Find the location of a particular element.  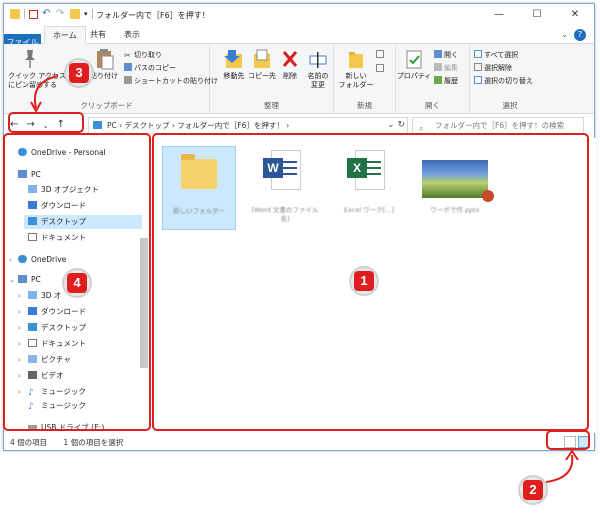

badge-number: 3 is located at coordinates (79, 73).